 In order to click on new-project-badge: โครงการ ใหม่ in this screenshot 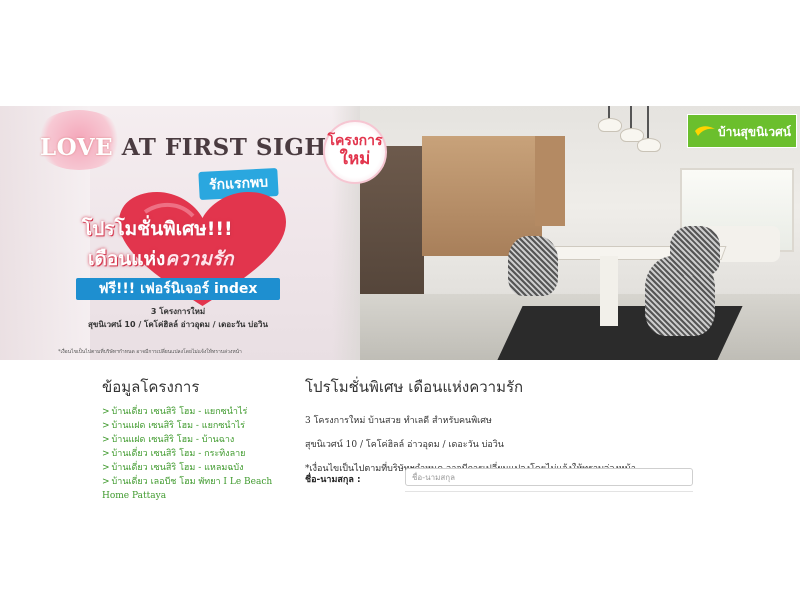, I will do `click(355, 152)`.